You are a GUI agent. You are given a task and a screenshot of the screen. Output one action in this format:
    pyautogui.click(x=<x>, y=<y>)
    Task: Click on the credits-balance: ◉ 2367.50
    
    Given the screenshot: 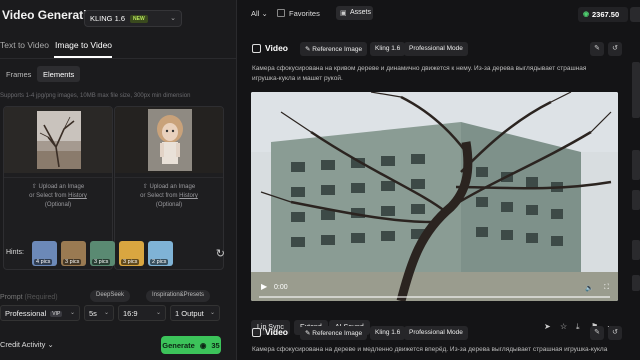 What is the action you would take?
    pyautogui.click(x=603, y=14)
    